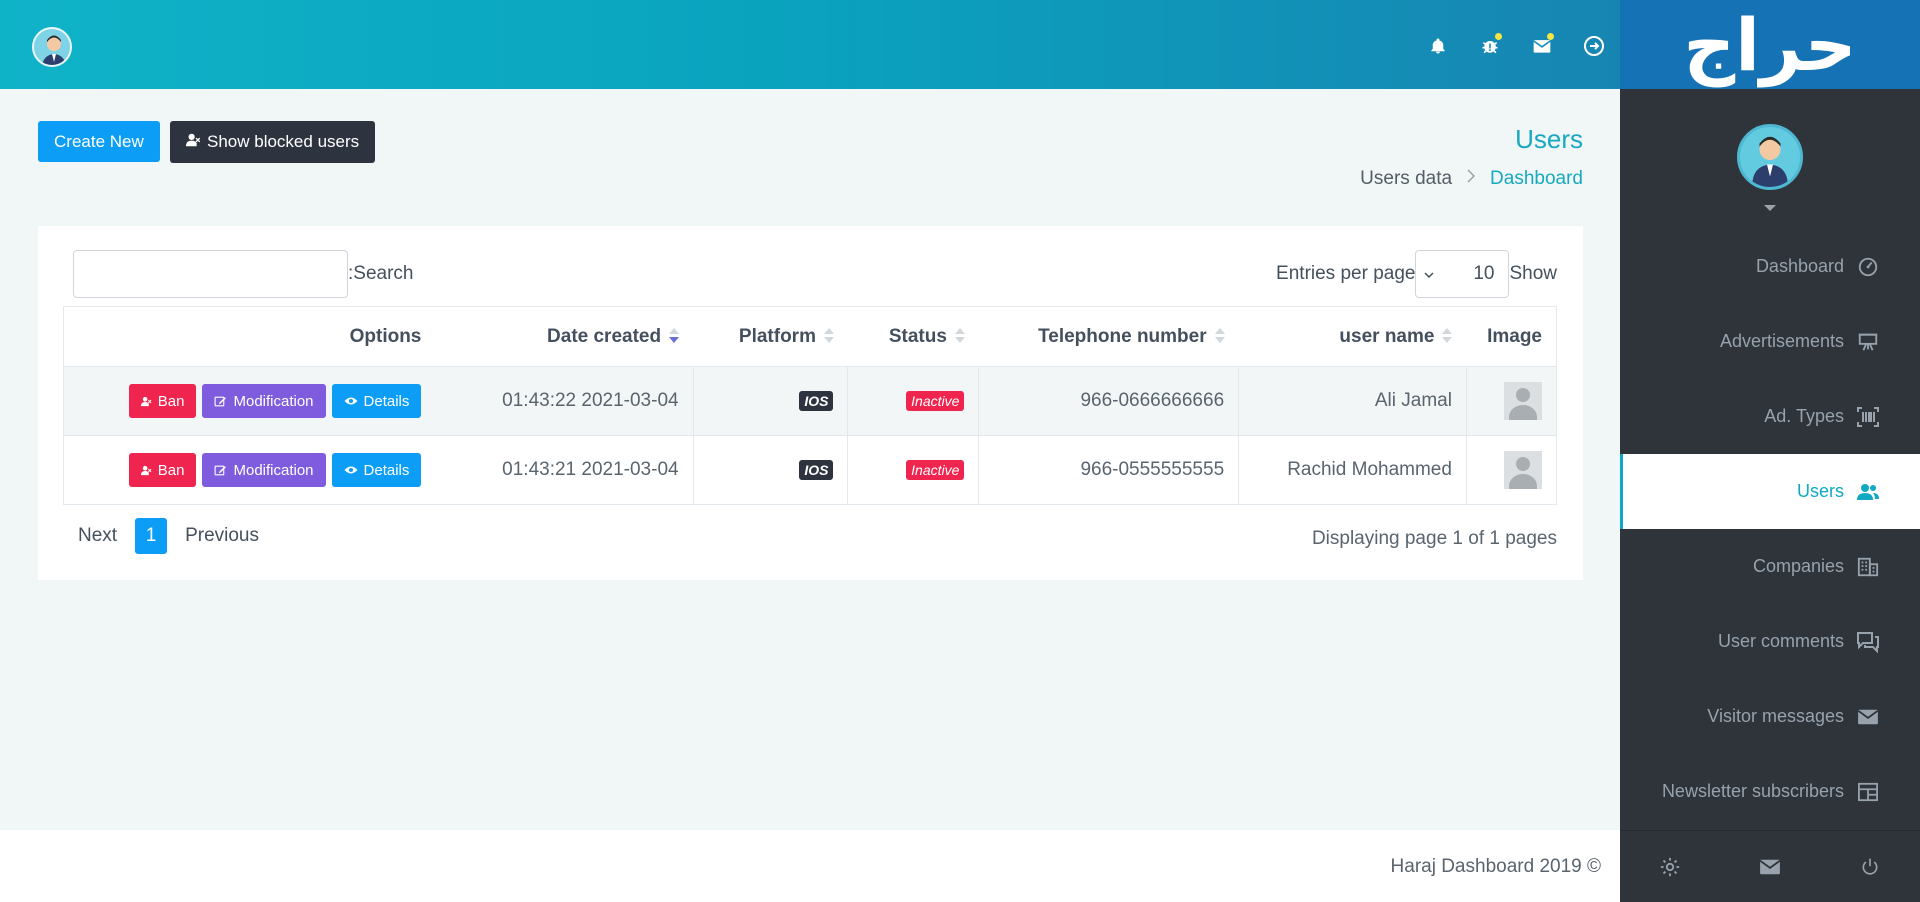 The width and height of the screenshot is (1920, 902). Describe the element at coordinates (1406, 178) in the screenshot. I see `breadcrumb-current: Users data` at that location.